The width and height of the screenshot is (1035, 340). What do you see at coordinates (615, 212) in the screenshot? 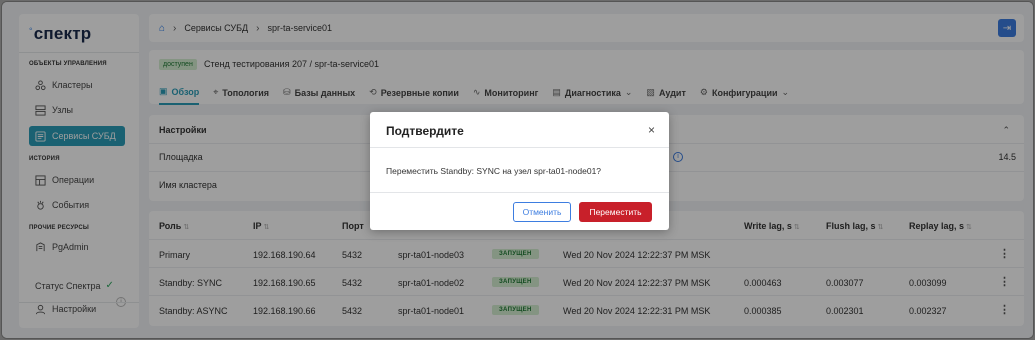
I see `confirm-move-button: Переместить` at bounding box center [615, 212].